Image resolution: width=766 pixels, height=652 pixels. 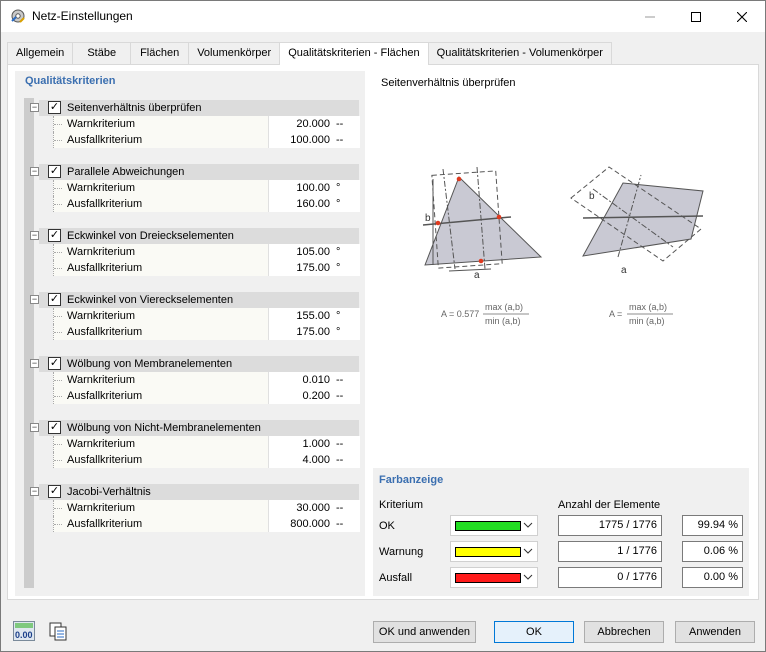 What do you see at coordinates (59, 631) in the screenshot?
I see `copy-settings-button` at bounding box center [59, 631].